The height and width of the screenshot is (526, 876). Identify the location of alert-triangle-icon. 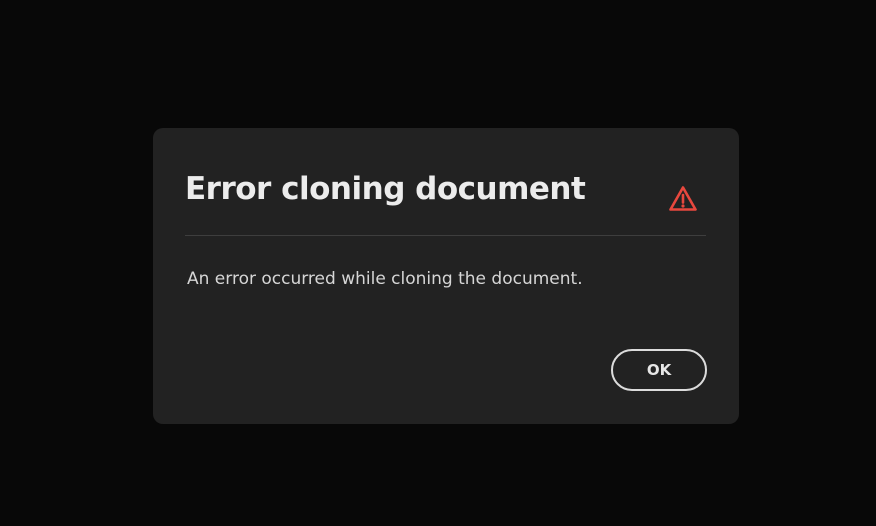
(683, 198).